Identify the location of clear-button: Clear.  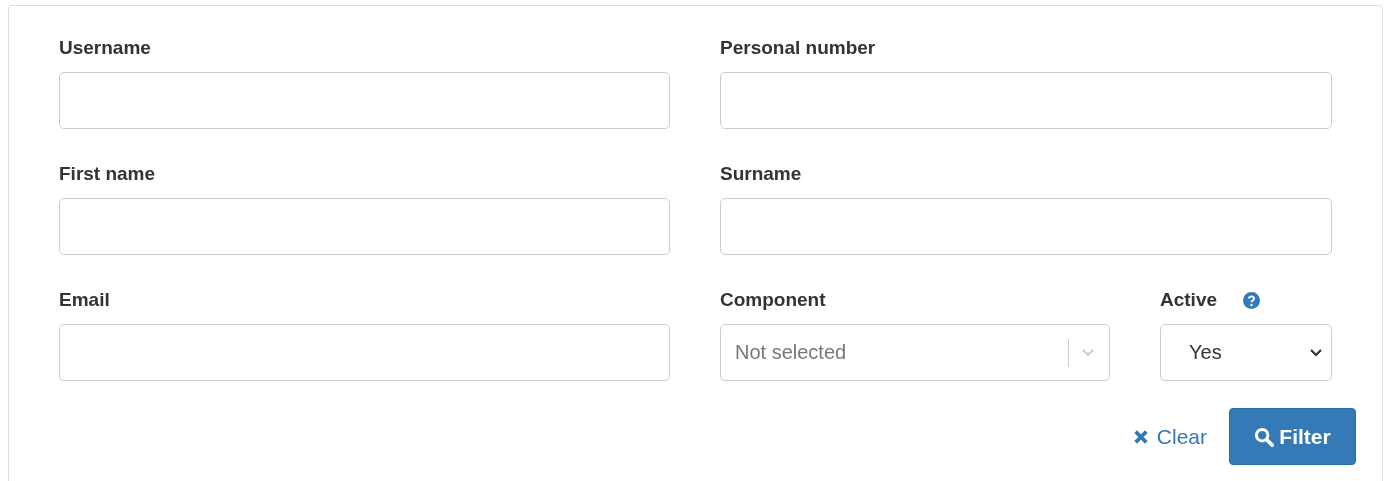
(1169, 436).